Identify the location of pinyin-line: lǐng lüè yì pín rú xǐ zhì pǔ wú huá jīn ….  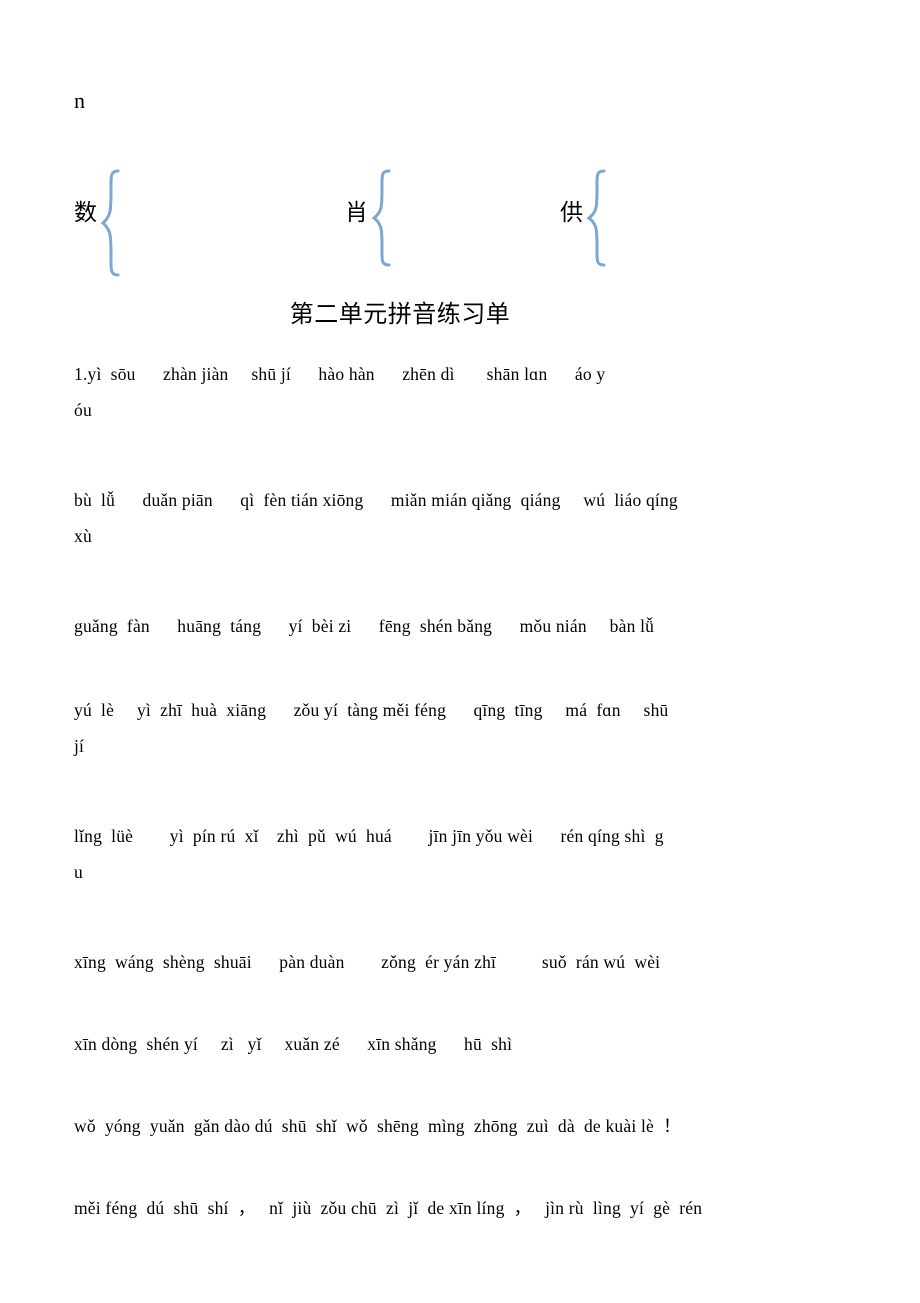
(369, 854).